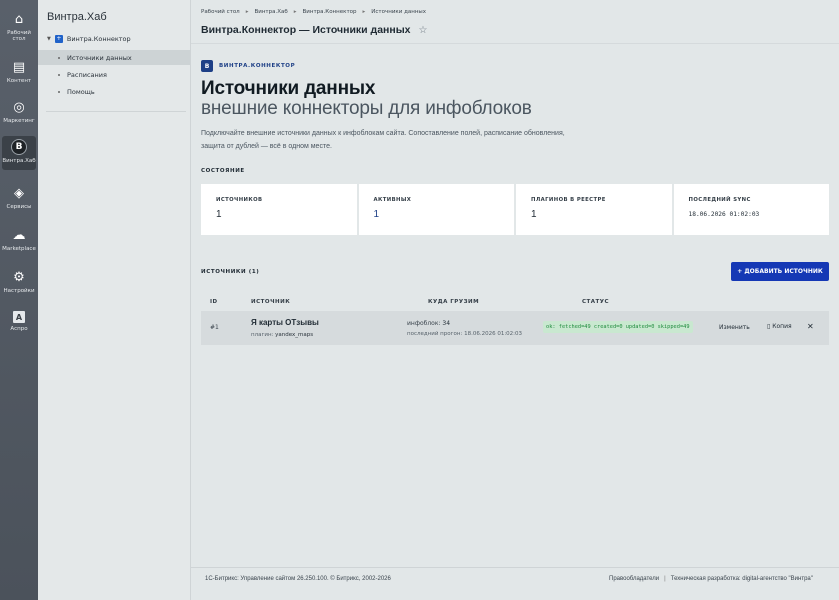  What do you see at coordinates (262, 335) in the screenshot?
I see `plugin-label: плагин:` at bounding box center [262, 335].